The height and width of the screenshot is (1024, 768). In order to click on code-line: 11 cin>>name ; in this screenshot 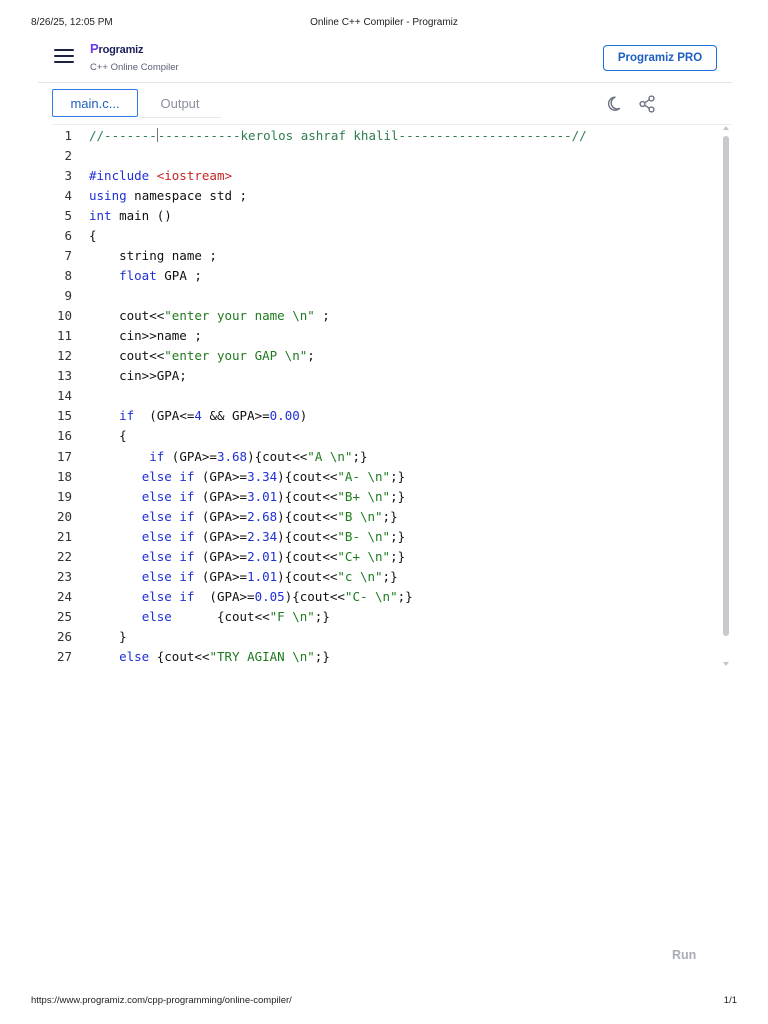, I will do `click(370, 336)`.